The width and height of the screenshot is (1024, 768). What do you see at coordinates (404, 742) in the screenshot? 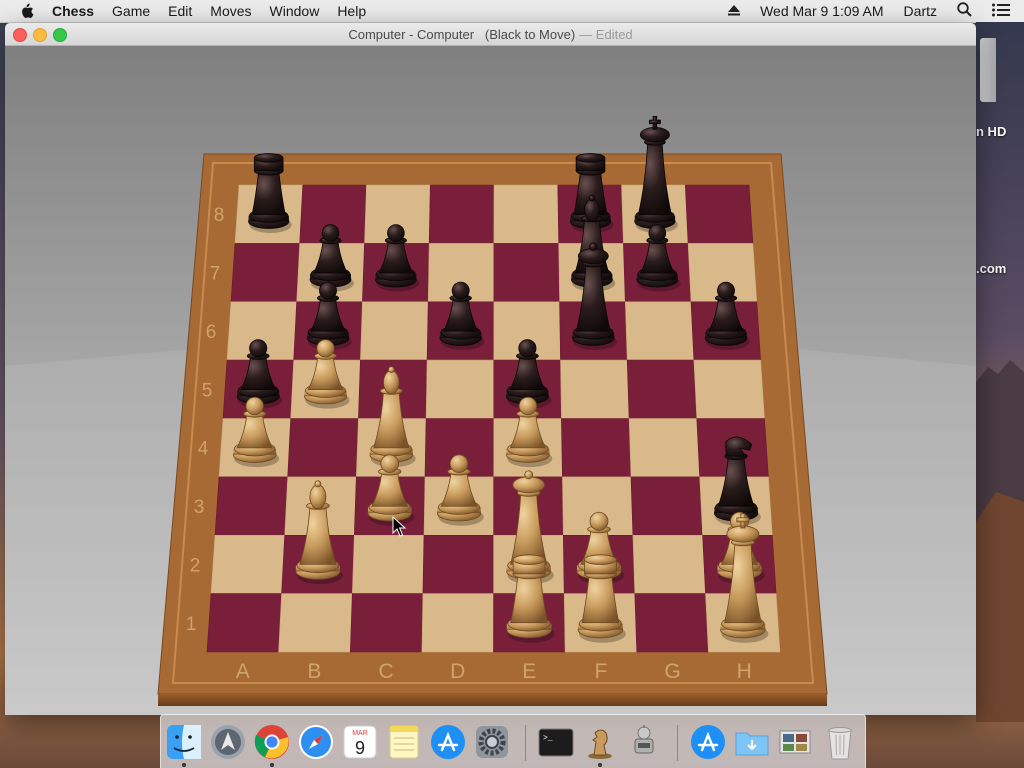
I see `notes-icon` at bounding box center [404, 742].